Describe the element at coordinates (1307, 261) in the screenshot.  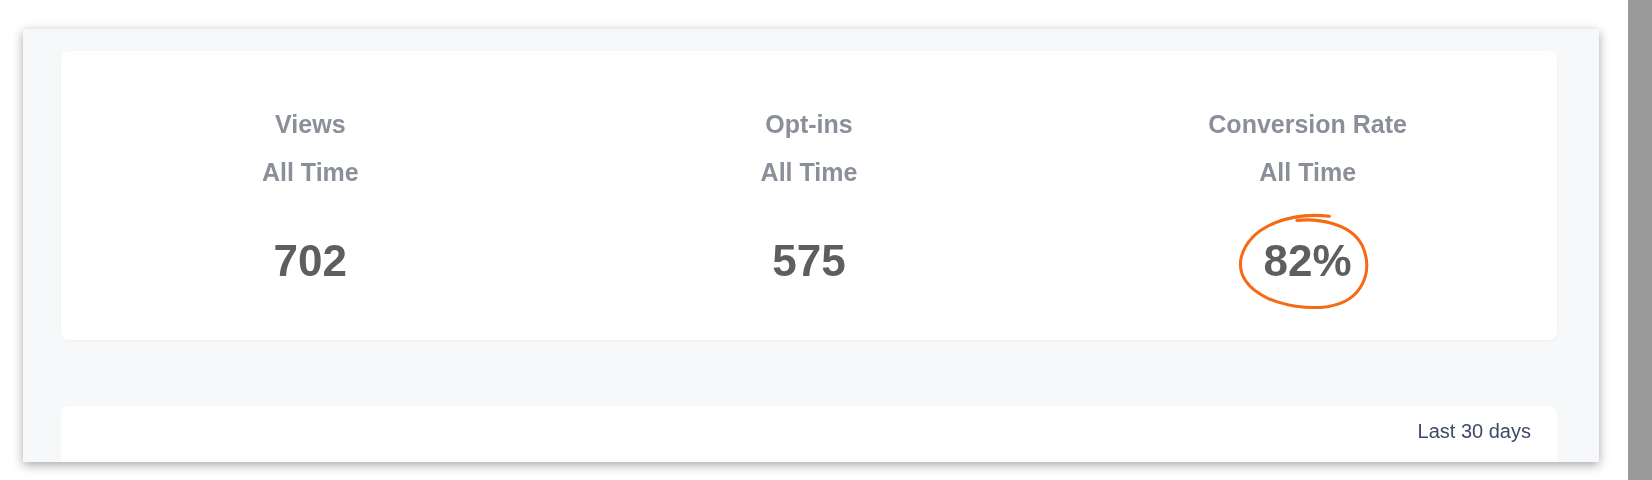
I see `stat-value: 82%` at that location.